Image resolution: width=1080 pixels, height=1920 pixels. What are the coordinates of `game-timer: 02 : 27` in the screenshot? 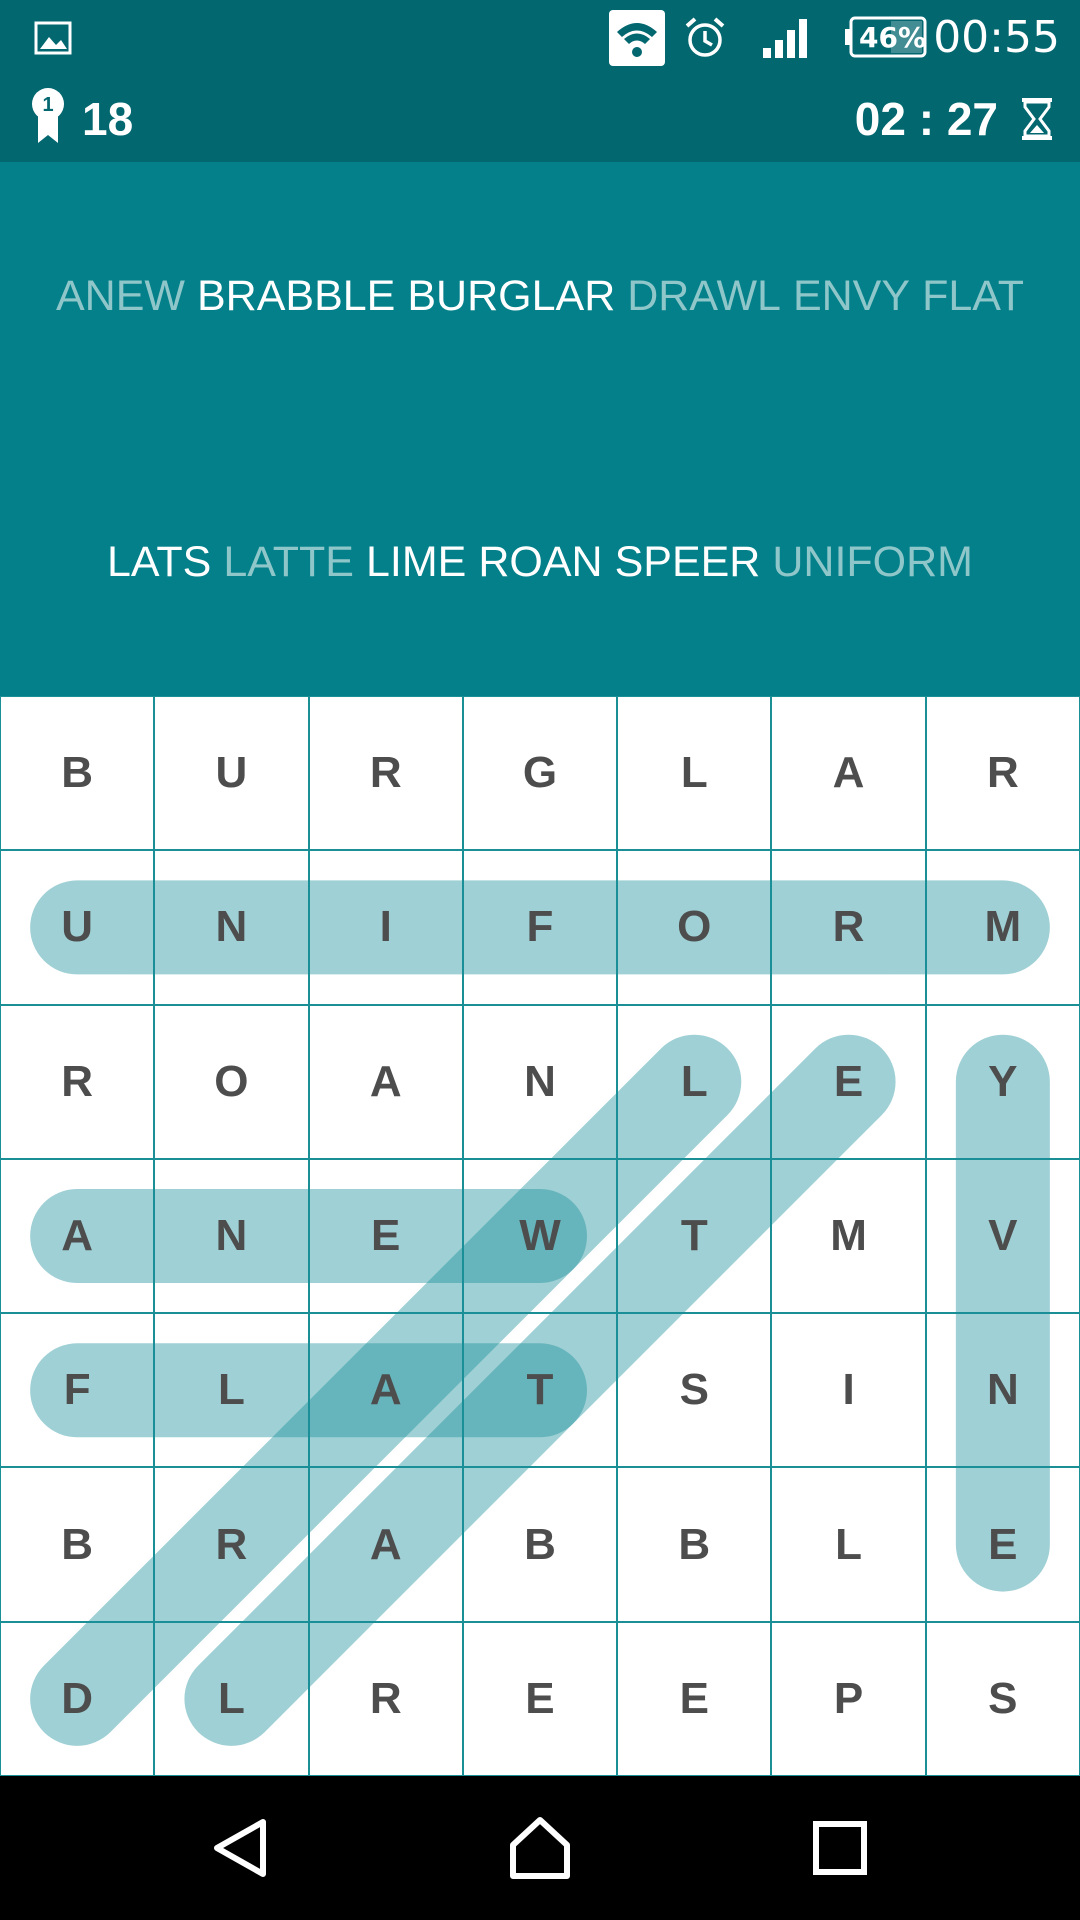 It's located at (926, 118).